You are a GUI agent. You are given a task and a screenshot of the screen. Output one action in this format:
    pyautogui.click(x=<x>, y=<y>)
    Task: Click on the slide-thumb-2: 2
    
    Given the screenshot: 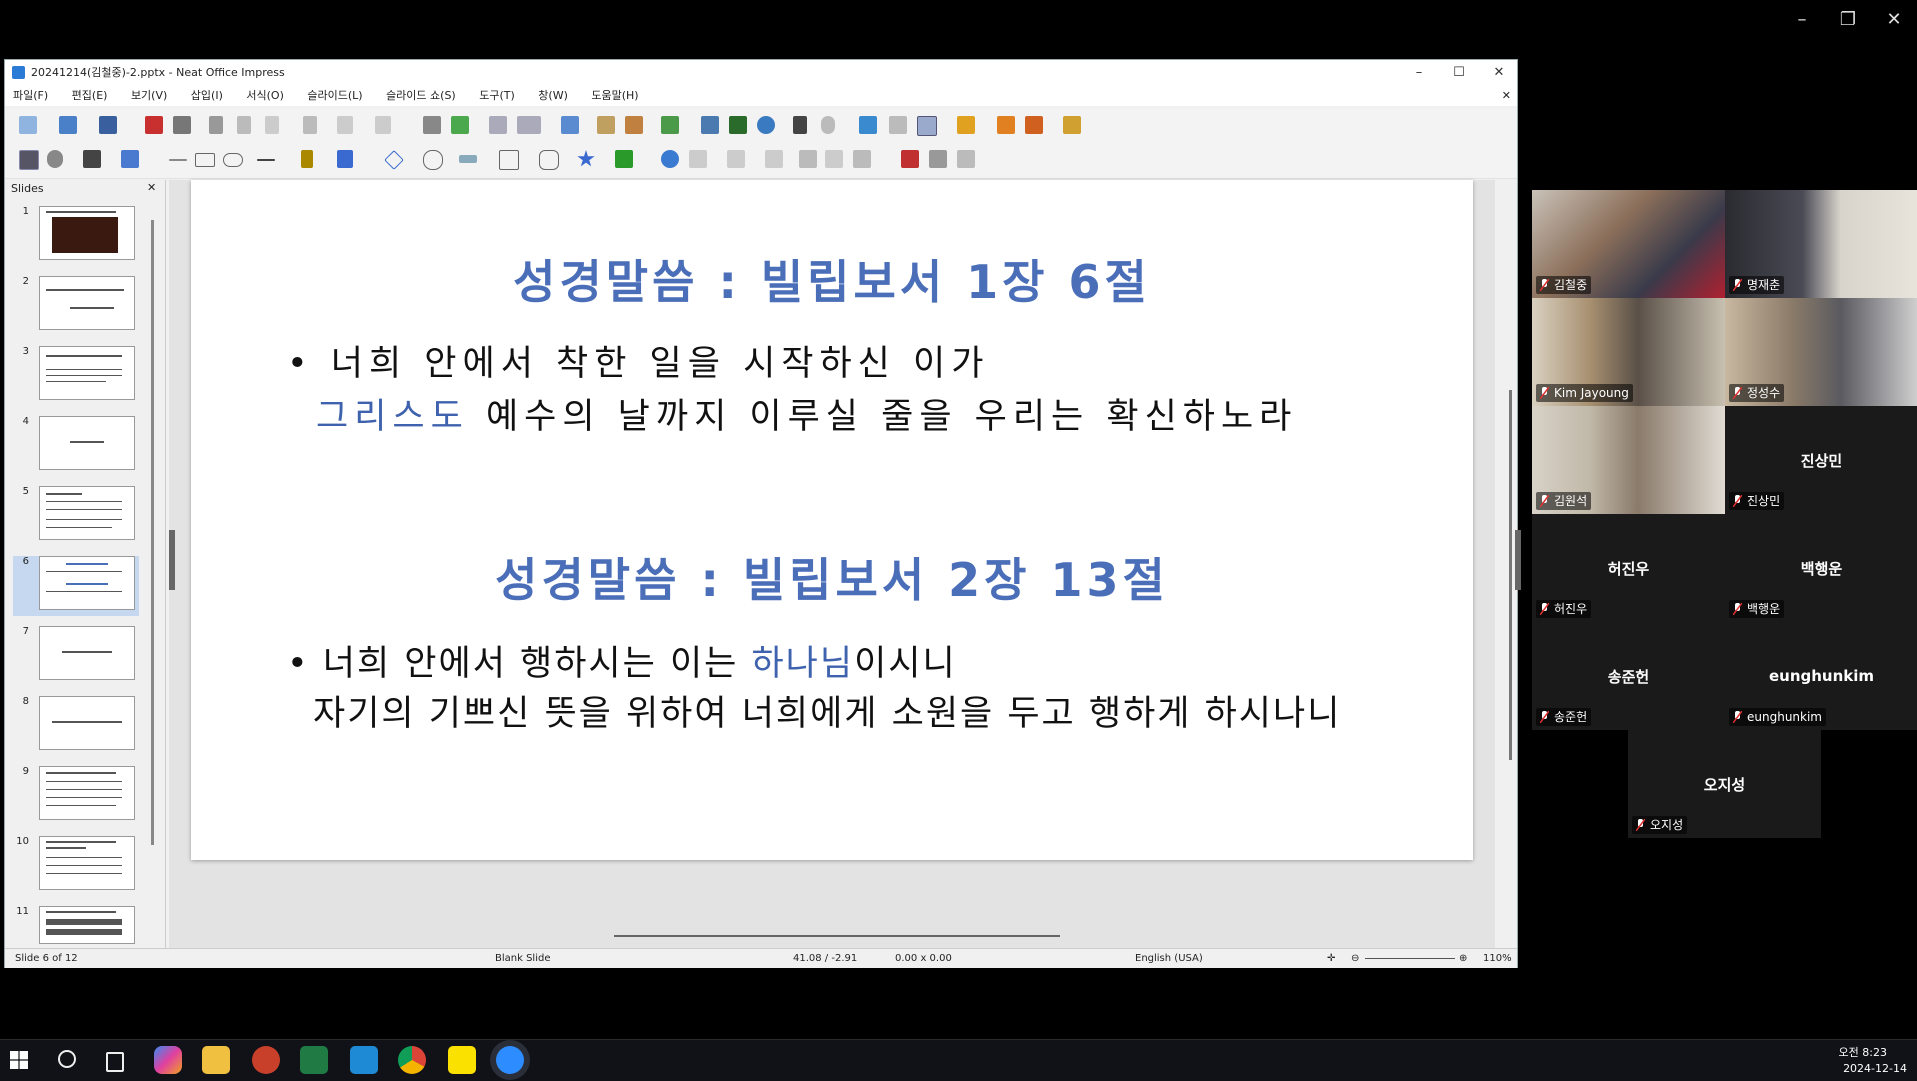 What is the action you would take?
    pyautogui.click(x=76, y=306)
    